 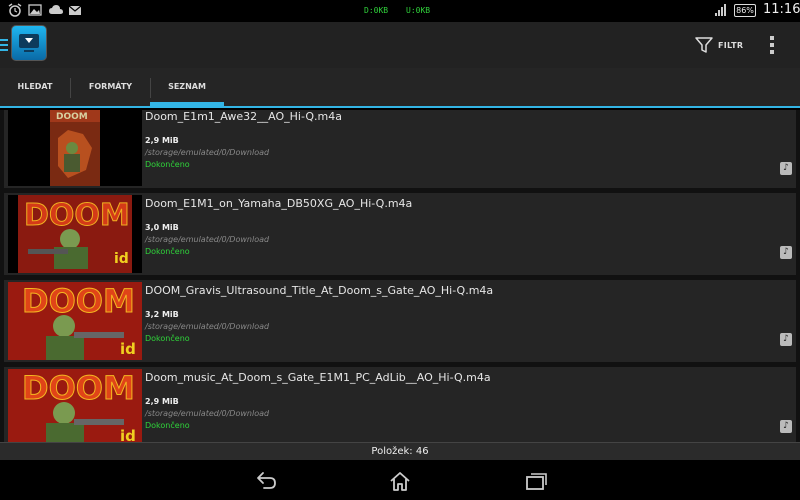 I want to click on tab-formats: FORMÁTY, so click(x=110, y=87).